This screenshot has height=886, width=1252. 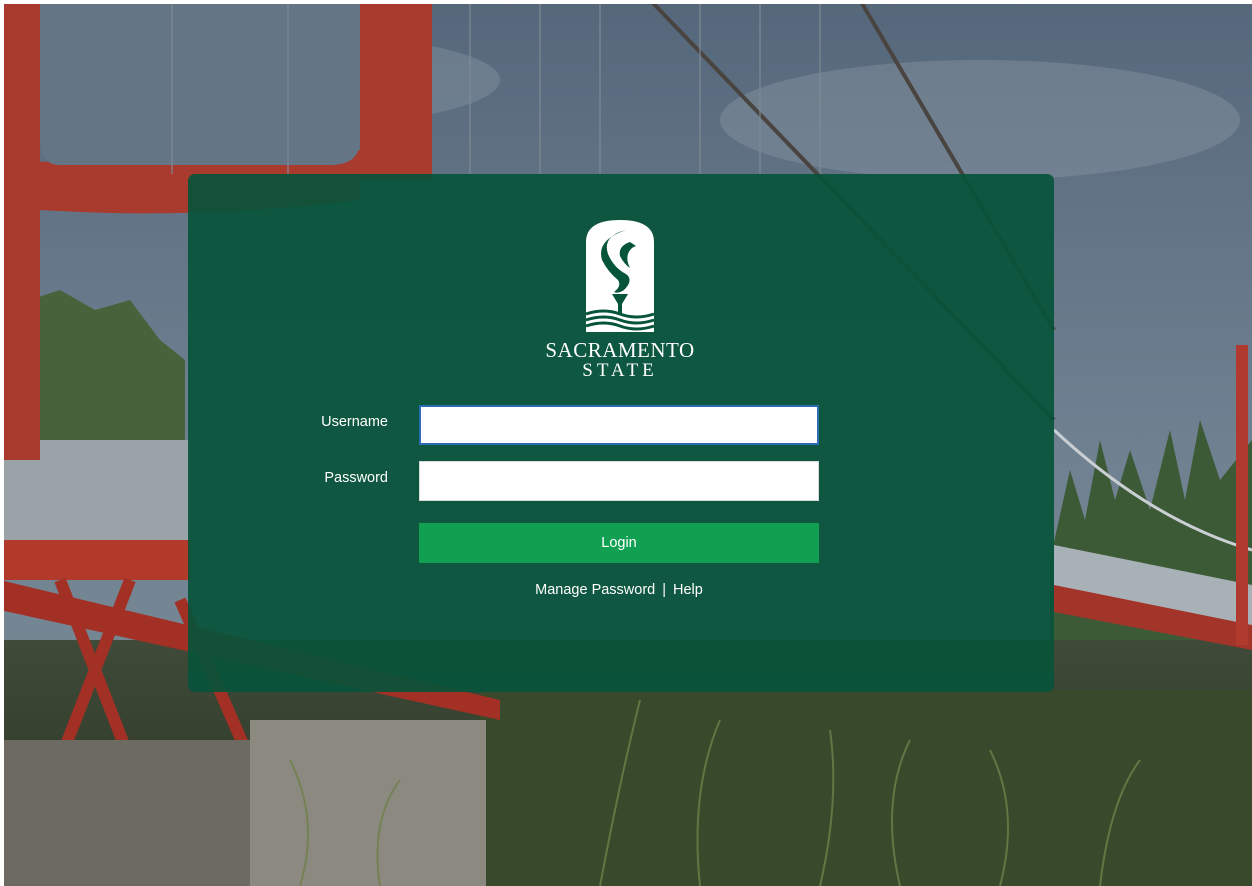 I want to click on logo-text-state: STATE, so click(x=620, y=370).